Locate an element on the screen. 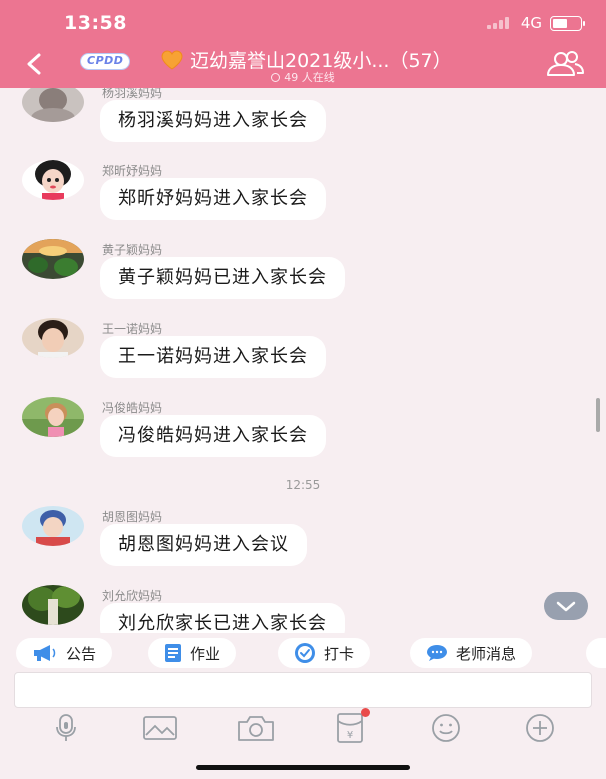 This screenshot has width=606, height=779. battery-icon is located at coordinates (567, 23).